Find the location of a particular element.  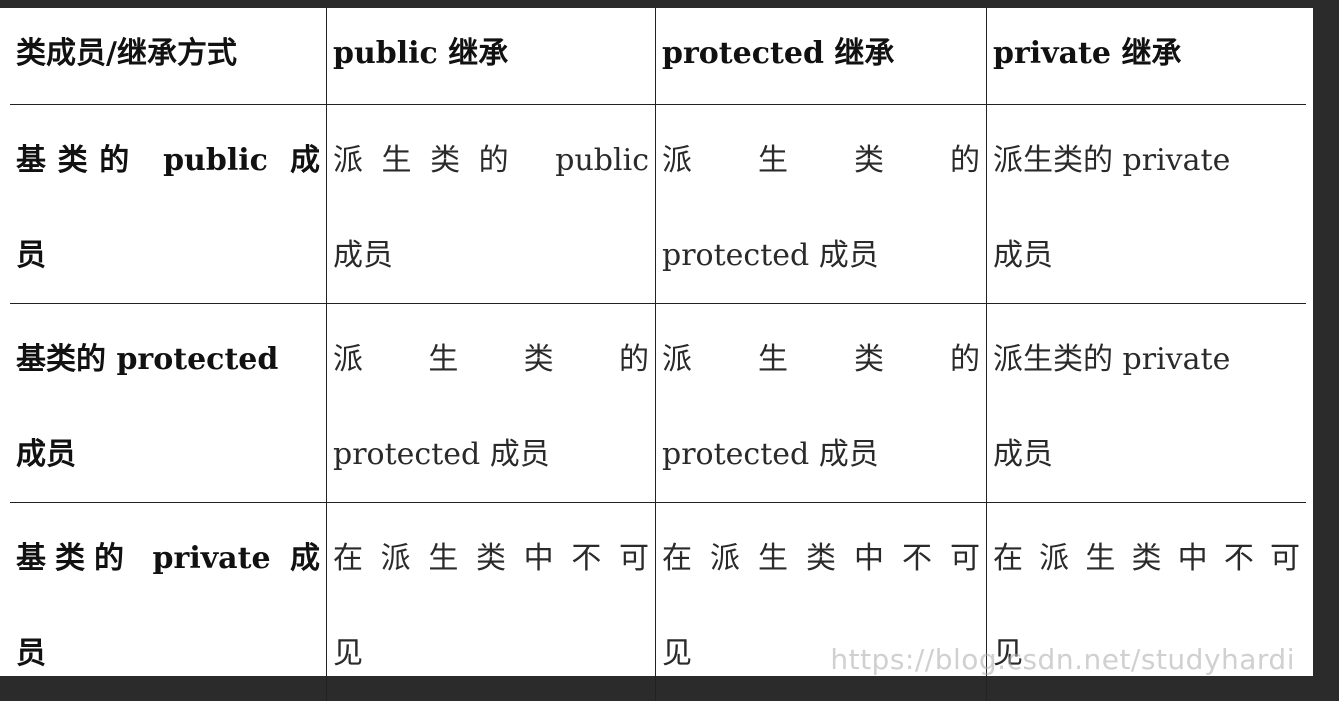

cell-base-protected-private-inheritance: 派生类的 private 成员 is located at coordinates (1147, 403).